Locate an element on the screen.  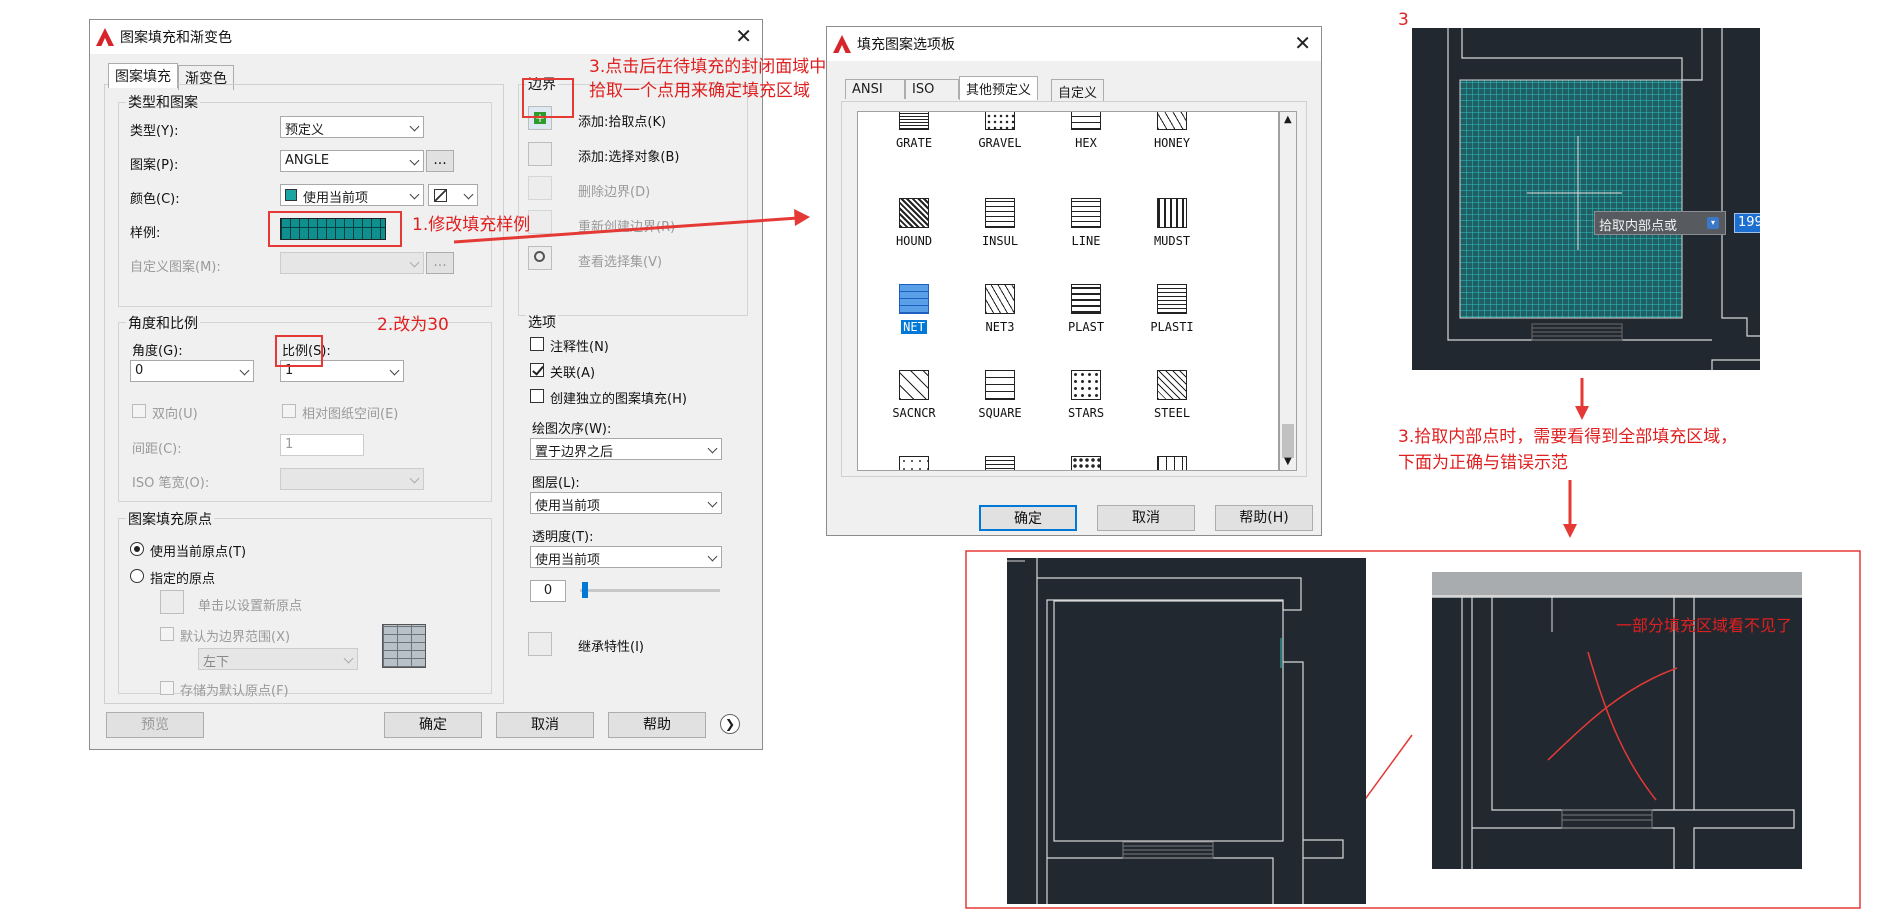
cad-viewport-picking: 拾取内部点或 ▾ 199 is located at coordinates (1586, 199).